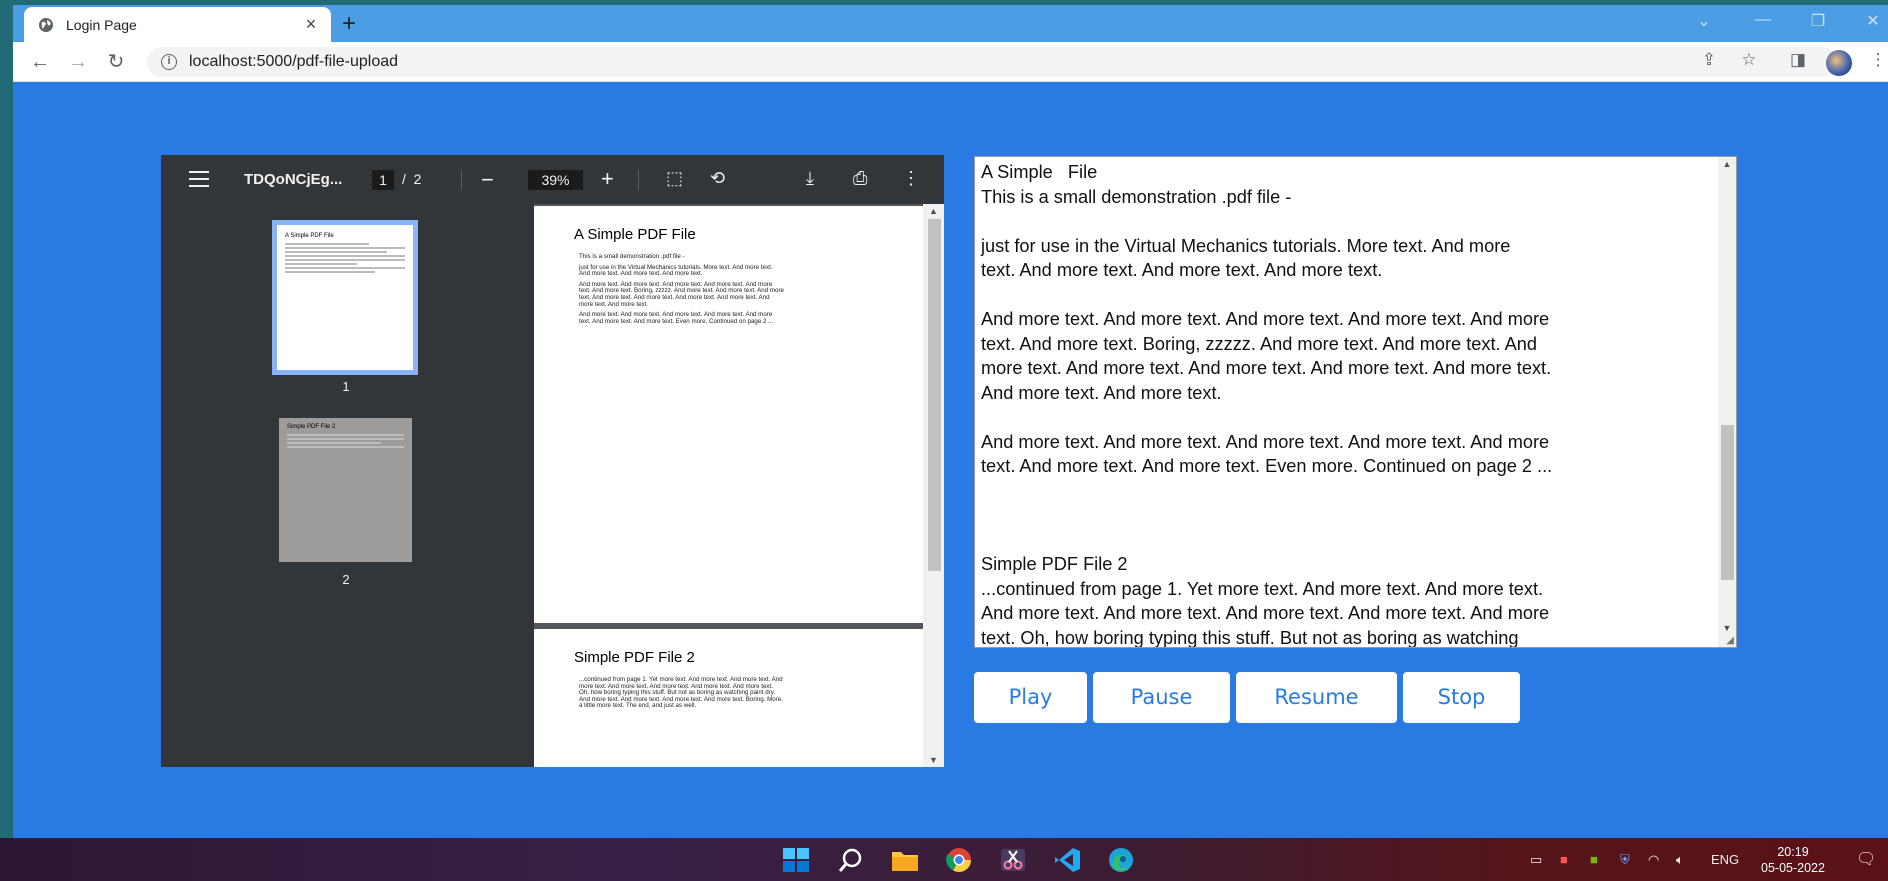 The width and height of the screenshot is (1888, 881). What do you see at coordinates (349, 25) in the screenshot?
I see `new-tab-button: +` at bounding box center [349, 25].